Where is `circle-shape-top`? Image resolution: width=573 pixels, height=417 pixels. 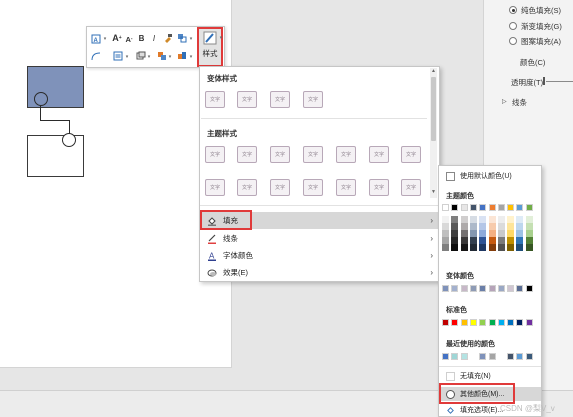 circle-shape-top is located at coordinates (41, 99).